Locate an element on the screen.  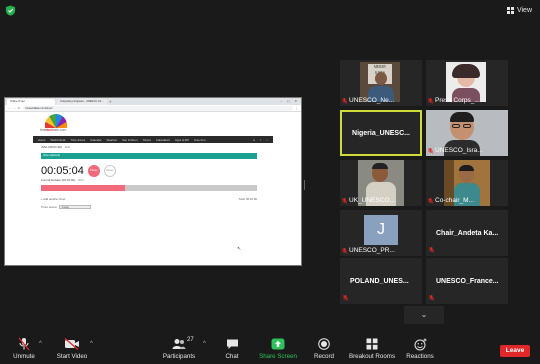
mouse-cursor-icon: ↖ is located at coordinates (239, 249).